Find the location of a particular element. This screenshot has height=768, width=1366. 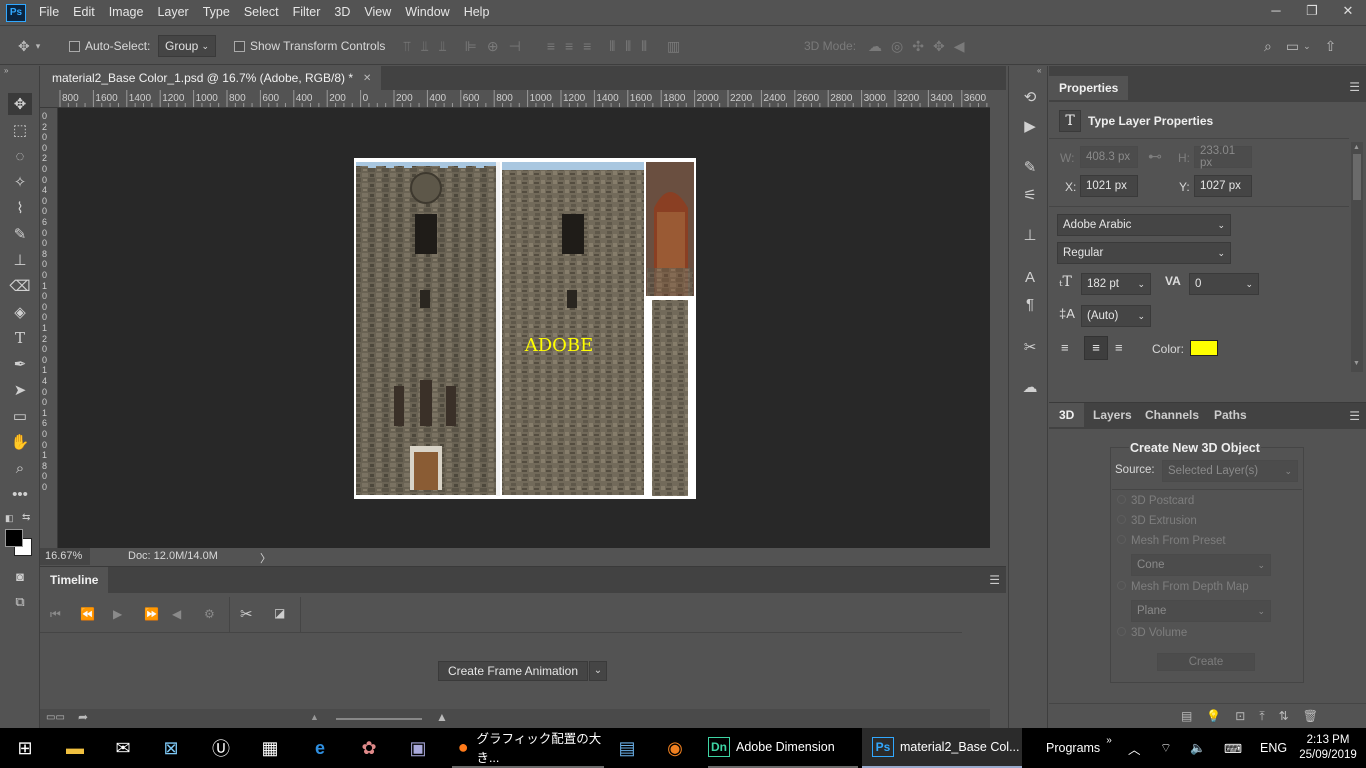

eyedropper-tool-icon: ⌇ is located at coordinates (20, 208).